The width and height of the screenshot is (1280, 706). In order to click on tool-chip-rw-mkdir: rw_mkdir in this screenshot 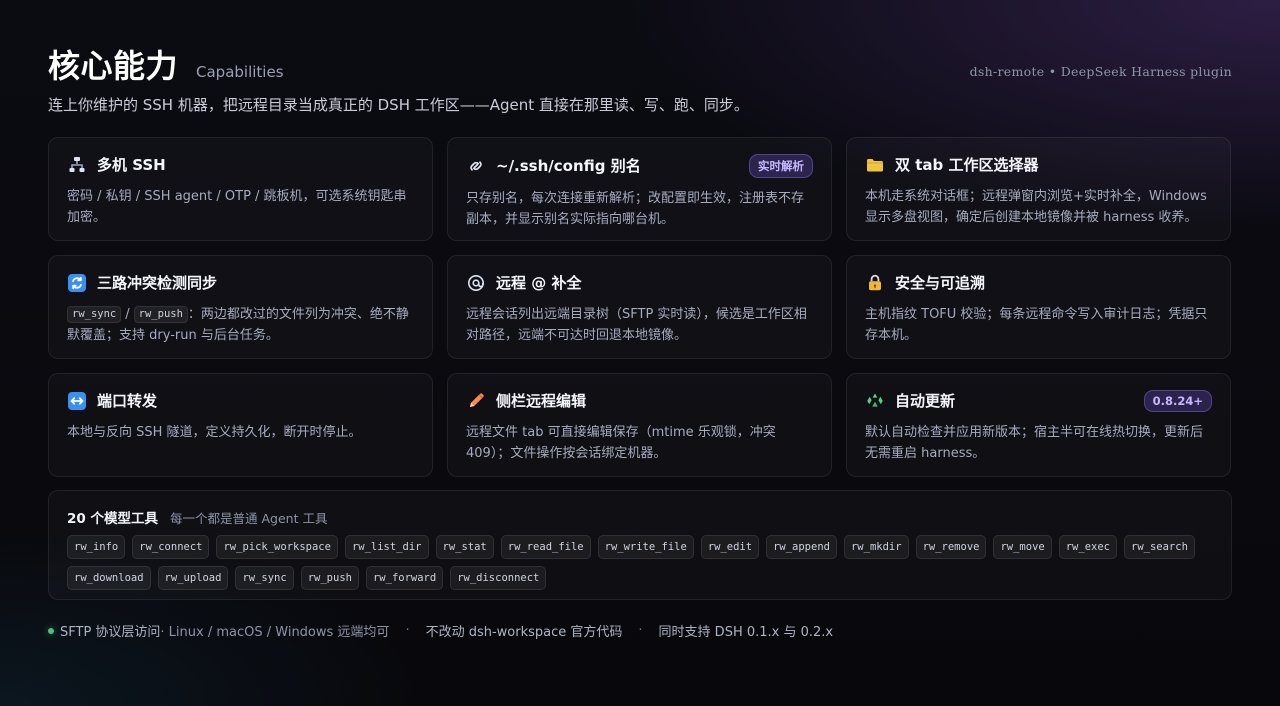, I will do `click(876, 547)`.